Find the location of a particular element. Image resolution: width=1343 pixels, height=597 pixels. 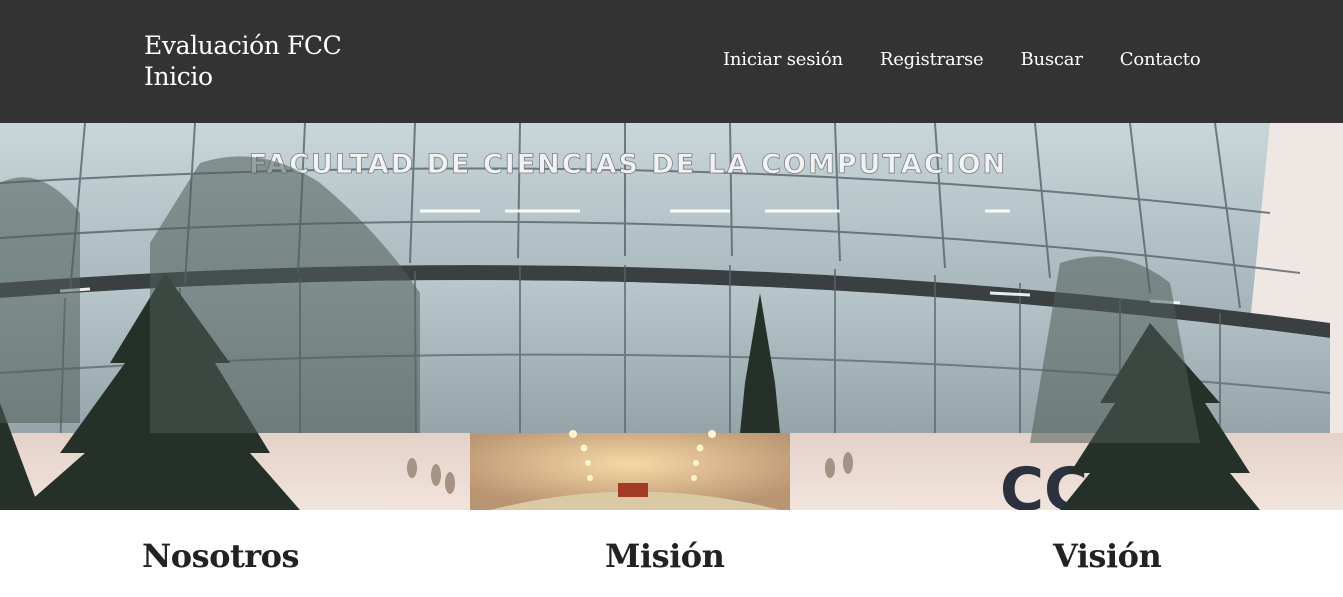

brand-title: Evaluación FCC is located at coordinates (243, 45).